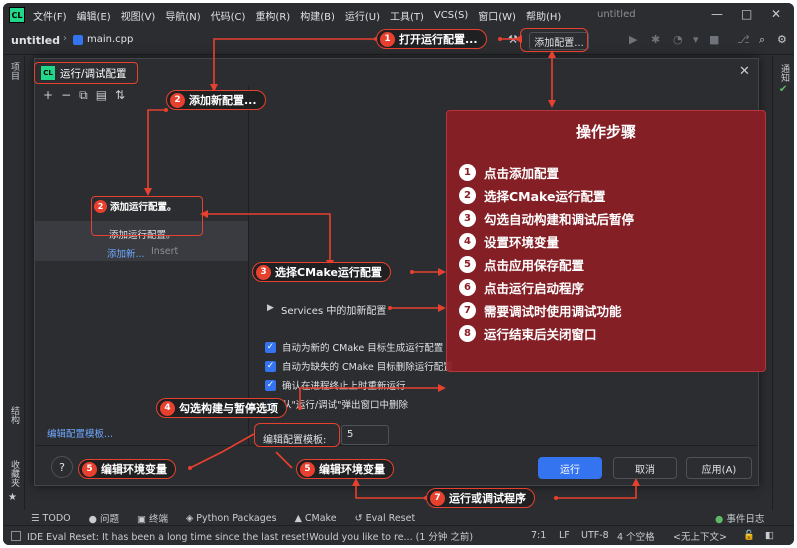 This screenshot has height=548, width=797. I want to click on check-icon: ✔, so click(783, 89).